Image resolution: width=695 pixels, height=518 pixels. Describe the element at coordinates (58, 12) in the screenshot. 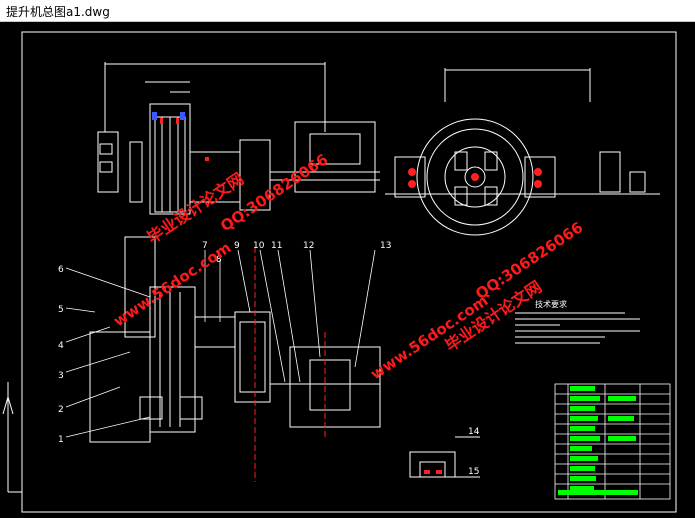

I see `window-title: 提升机总图a1.dwg` at that location.